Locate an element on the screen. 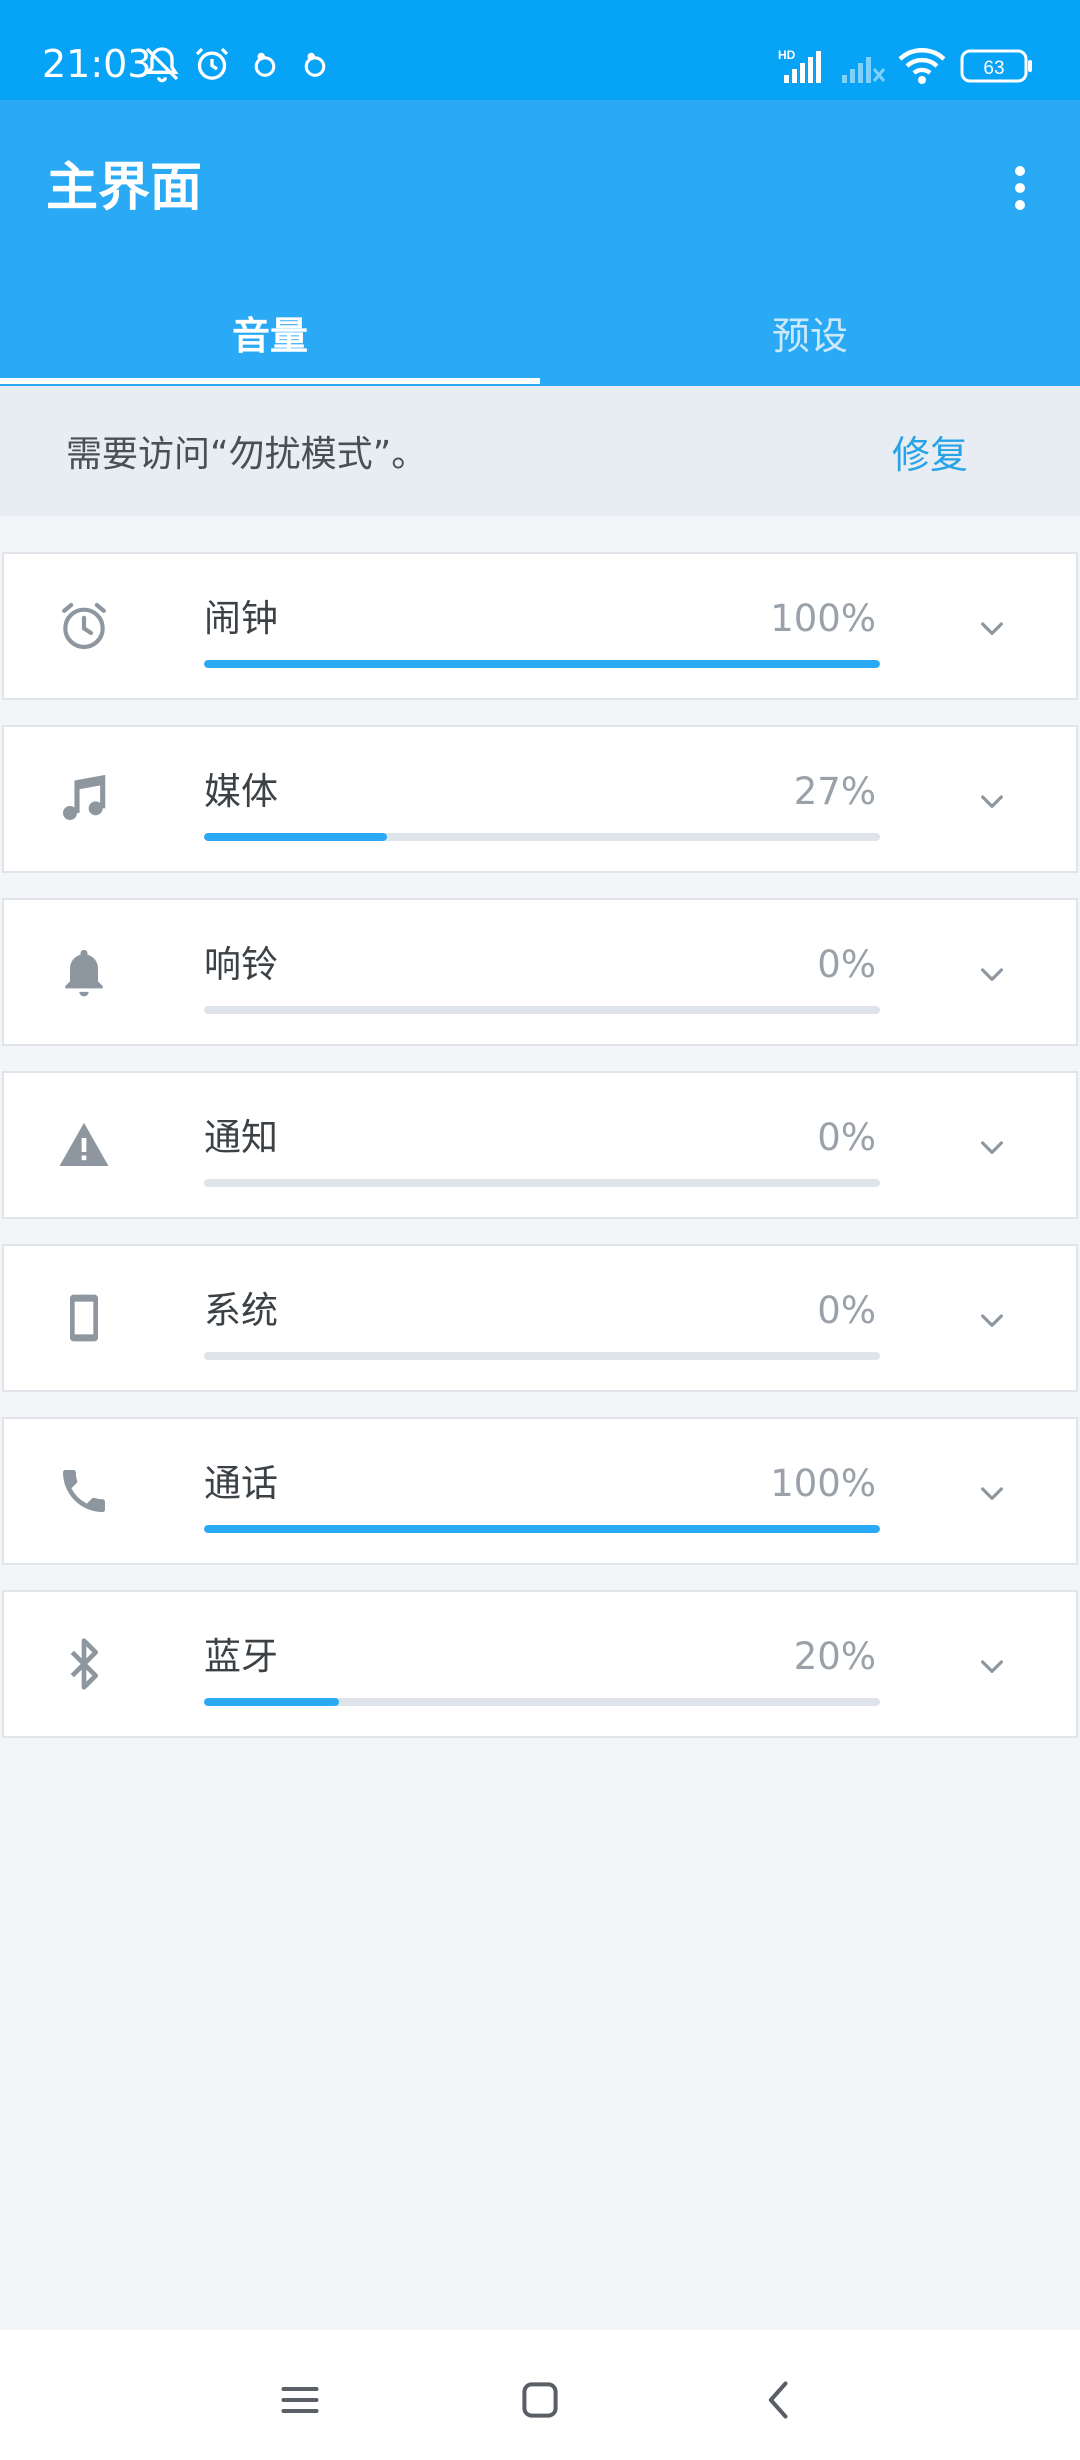  back-icon is located at coordinates (780, 2400).